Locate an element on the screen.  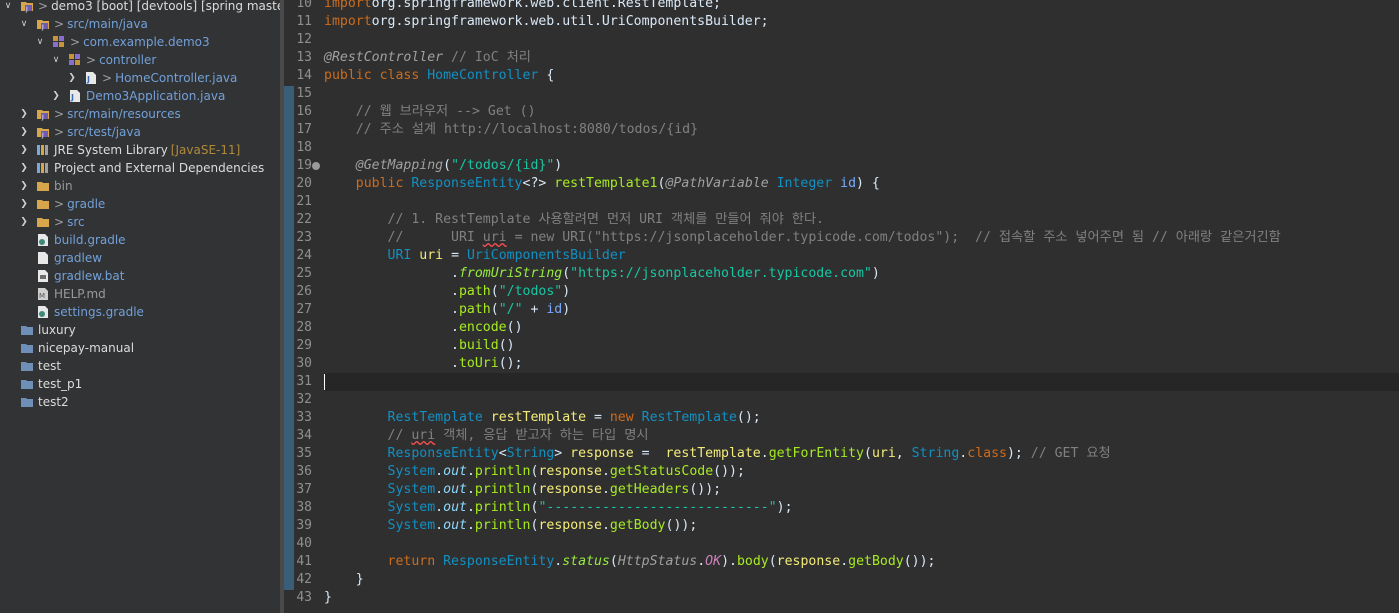
code-line: 18 is located at coordinates (847, 148).